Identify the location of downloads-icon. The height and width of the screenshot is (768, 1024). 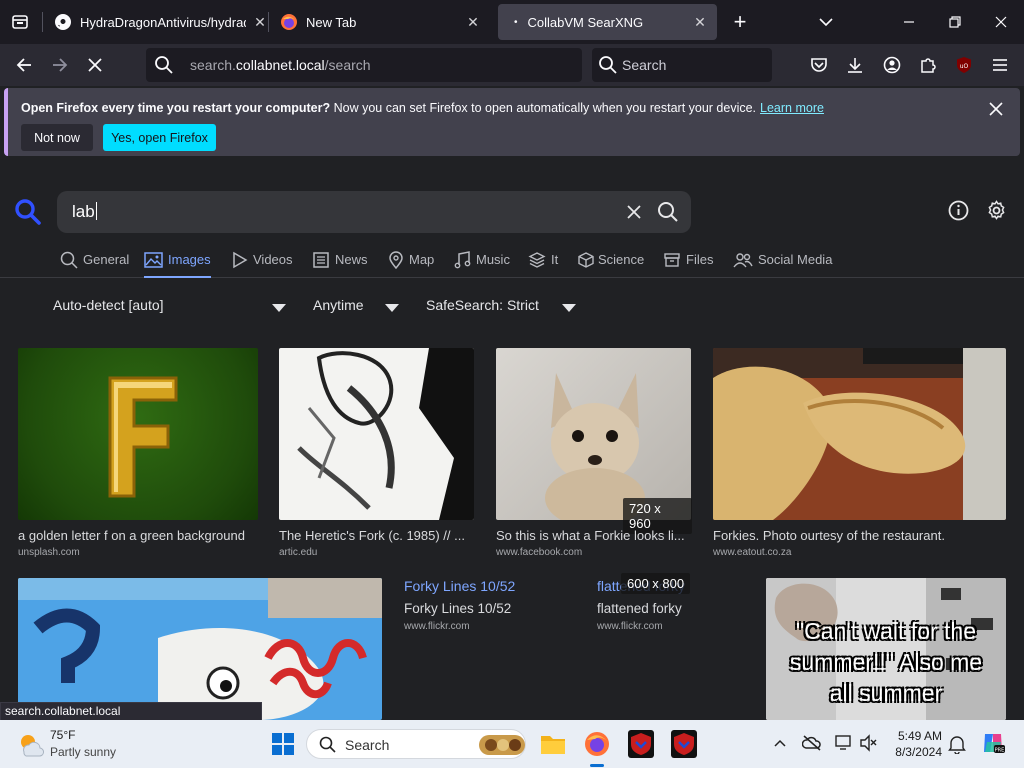
(855, 65).